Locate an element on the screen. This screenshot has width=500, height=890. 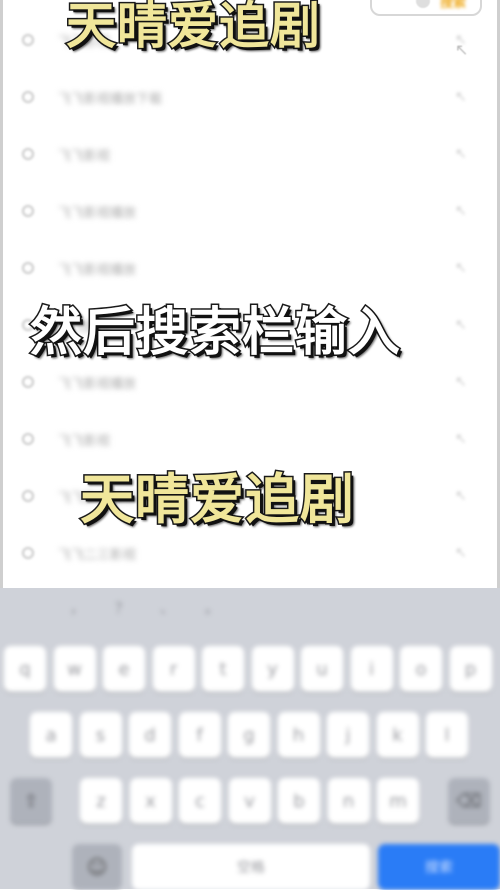
key-t: t is located at coordinates (223, 669).